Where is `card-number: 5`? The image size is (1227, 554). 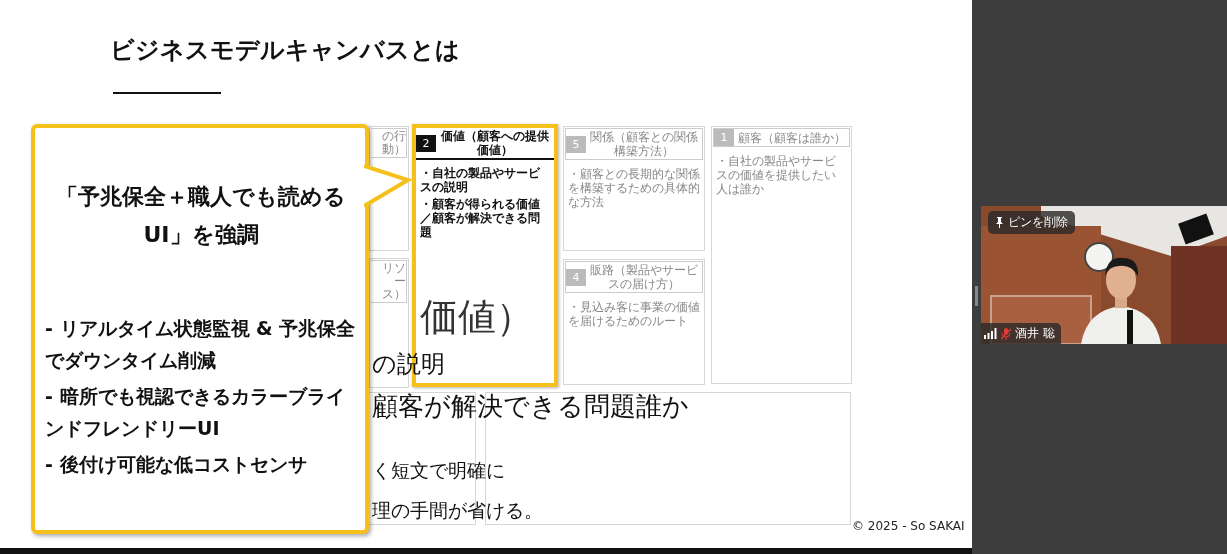 card-number: 5 is located at coordinates (576, 144).